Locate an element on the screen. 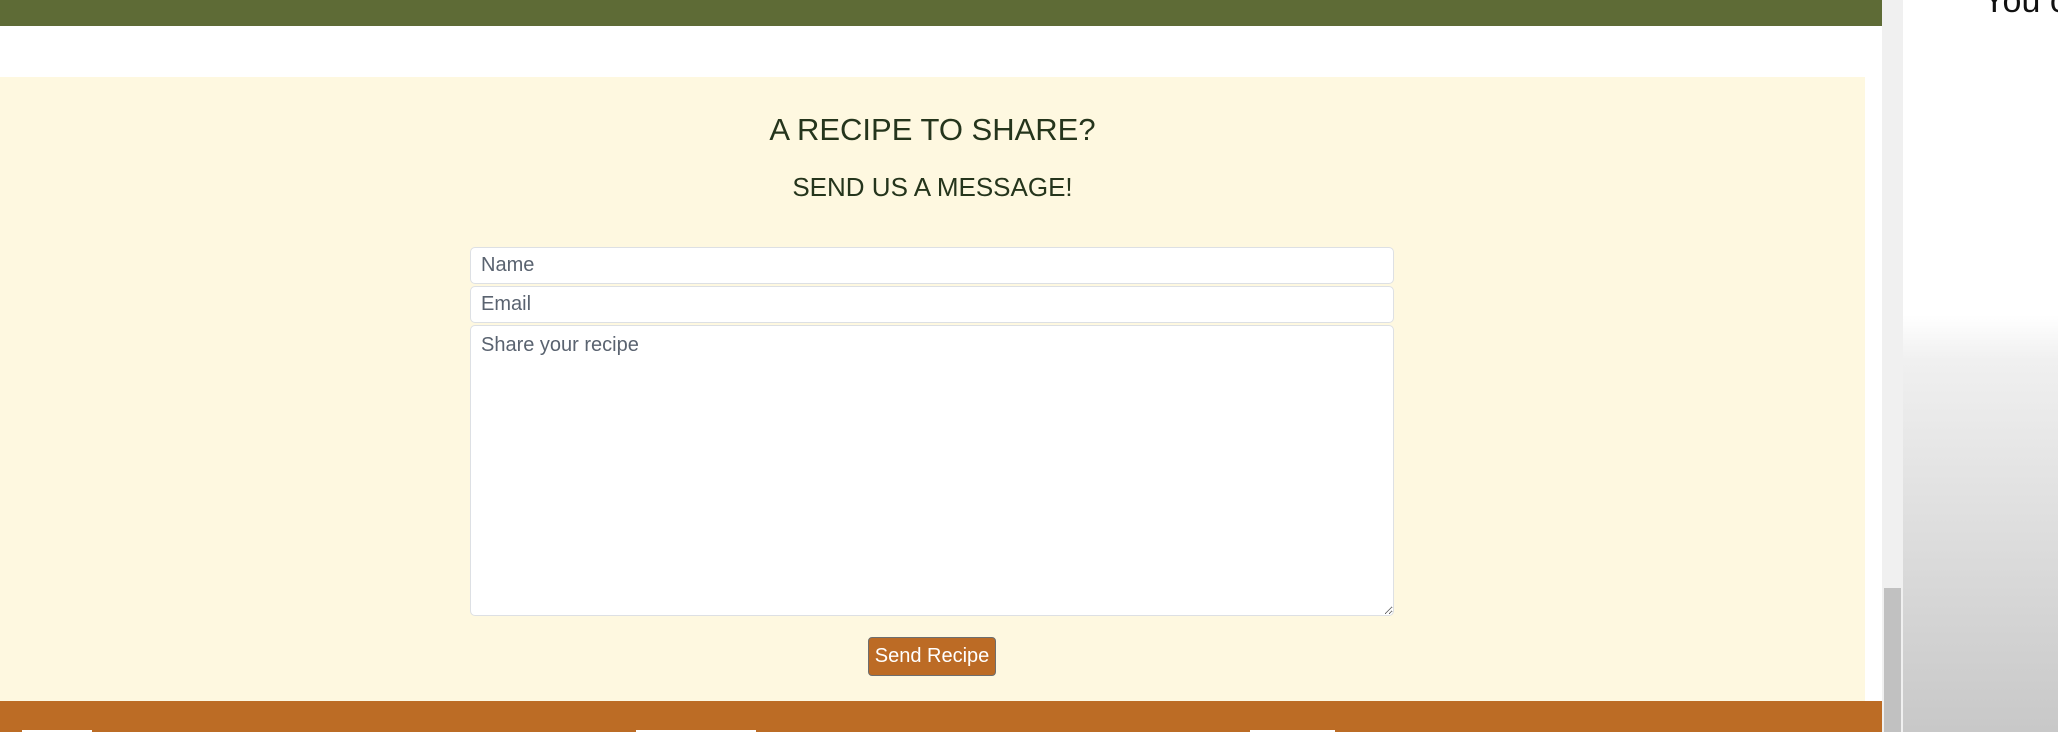 The image size is (2058, 733). scrollbar-thumb is located at coordinates (1892, 660).